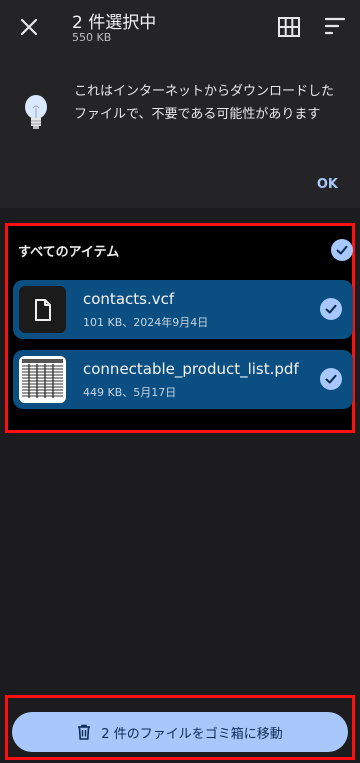 The height and width of the screenshot is (763, 360). I want to click on file-thumbnail, so click(42, 309).